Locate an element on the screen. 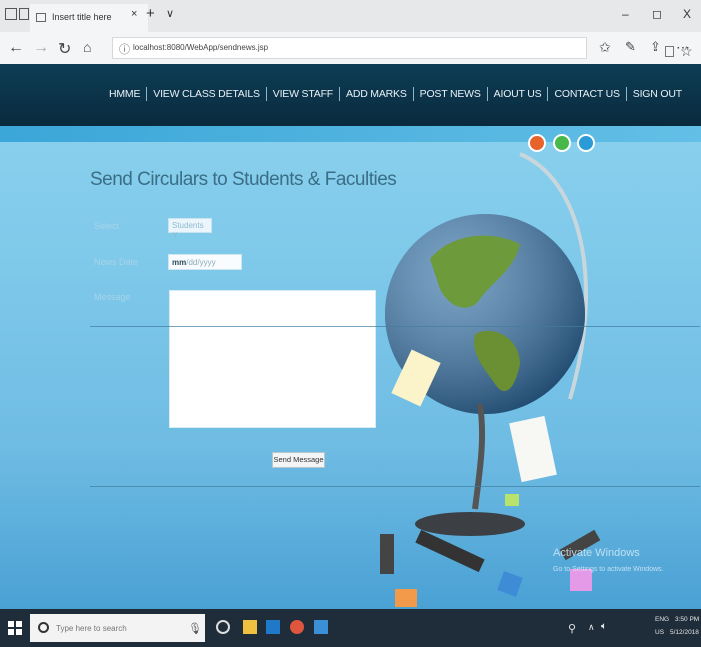  home-icon: ⌂ is located at coordinates (87, 47).